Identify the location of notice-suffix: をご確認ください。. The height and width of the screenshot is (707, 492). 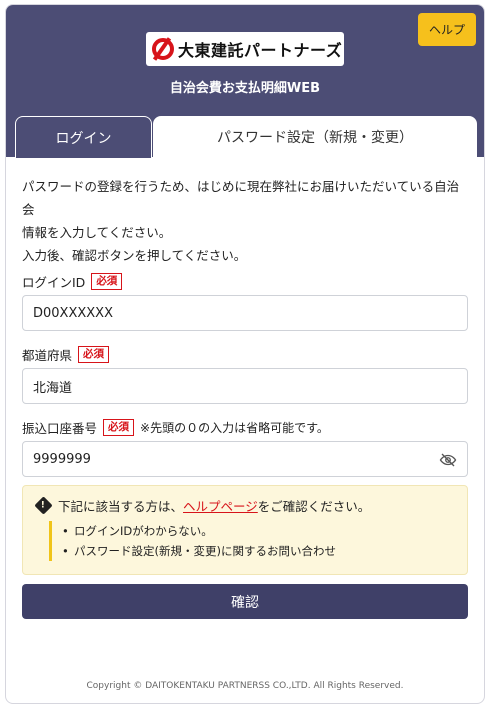
(314, 506).